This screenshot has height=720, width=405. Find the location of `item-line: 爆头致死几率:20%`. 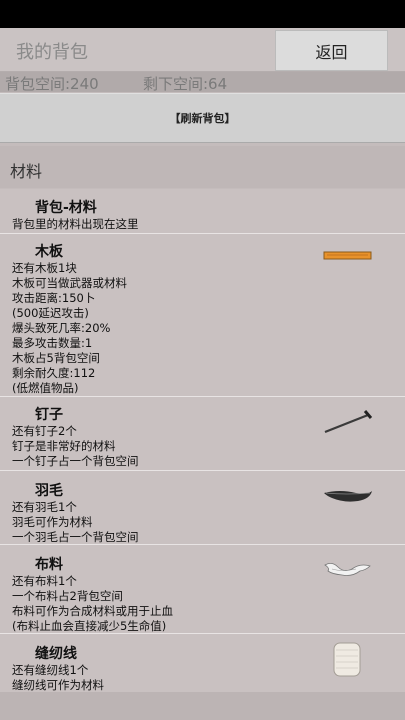

item-line: 爆头致死几率:20% is located at coordinates (61, 328).